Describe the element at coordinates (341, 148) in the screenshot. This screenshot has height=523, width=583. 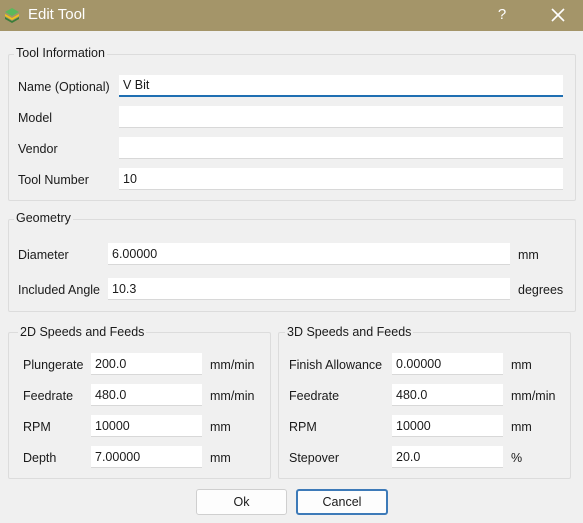
I see `vendor-field` at that location.